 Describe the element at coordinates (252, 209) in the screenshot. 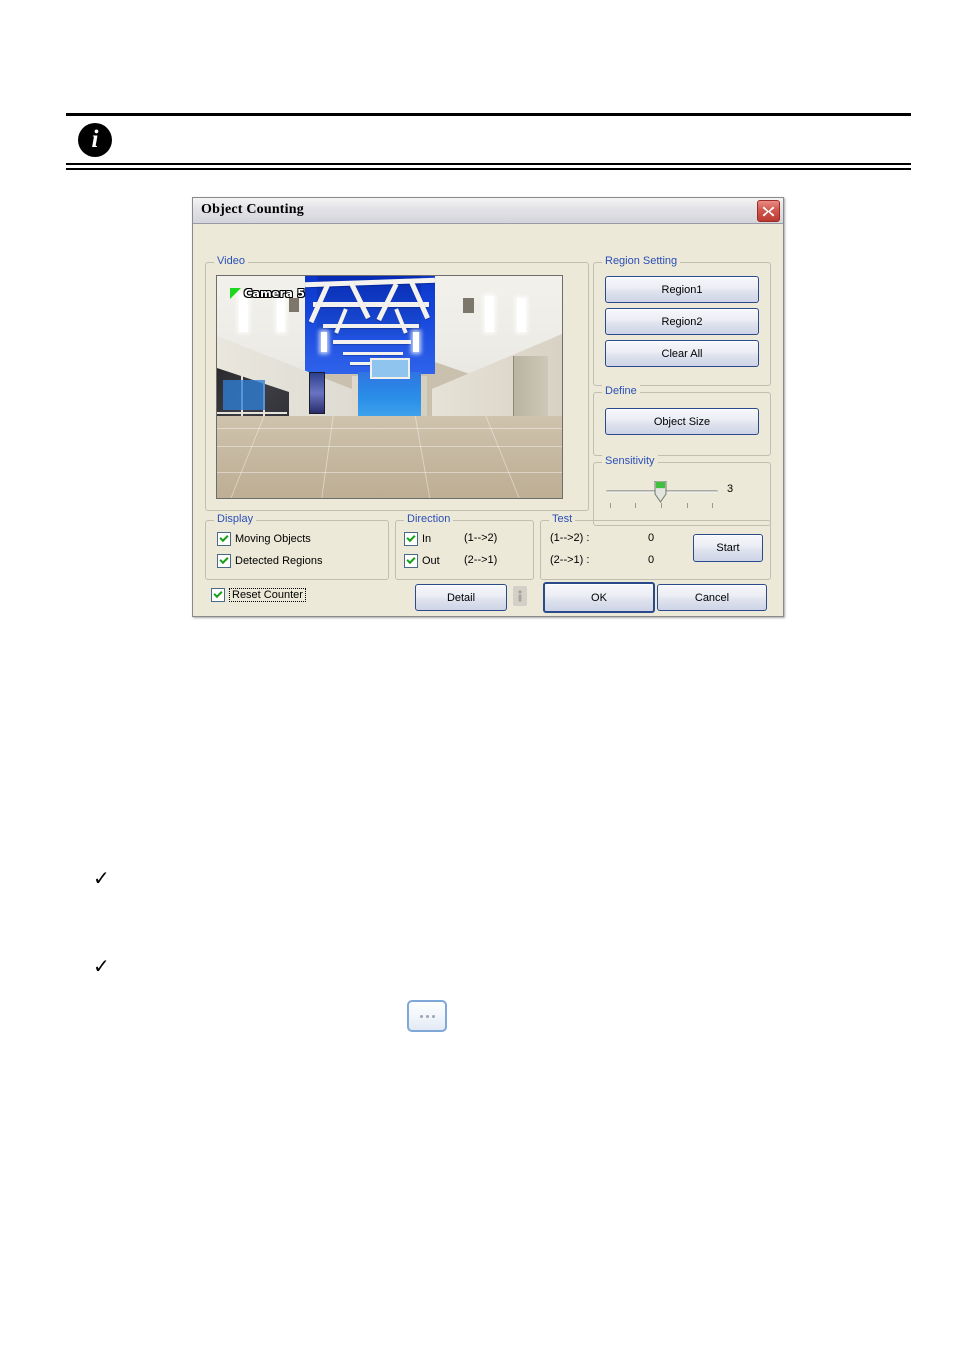

I see `dialog-title: Object Counting` at that location.